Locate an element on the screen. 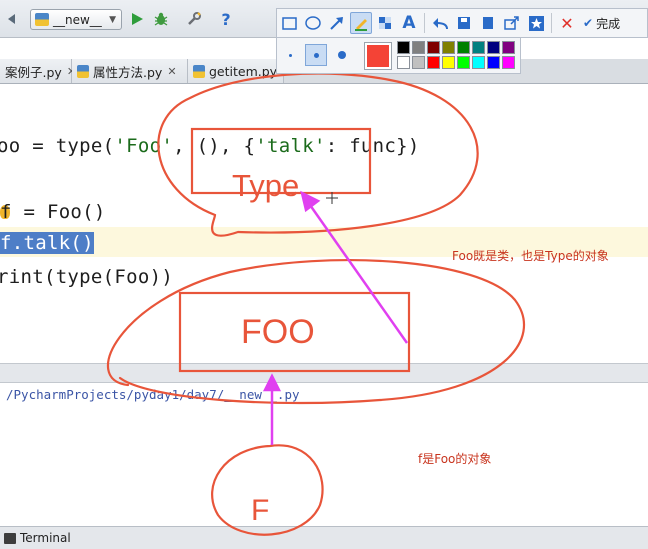  tab-label: 属性方法.py is located at coordinates (128, 72).